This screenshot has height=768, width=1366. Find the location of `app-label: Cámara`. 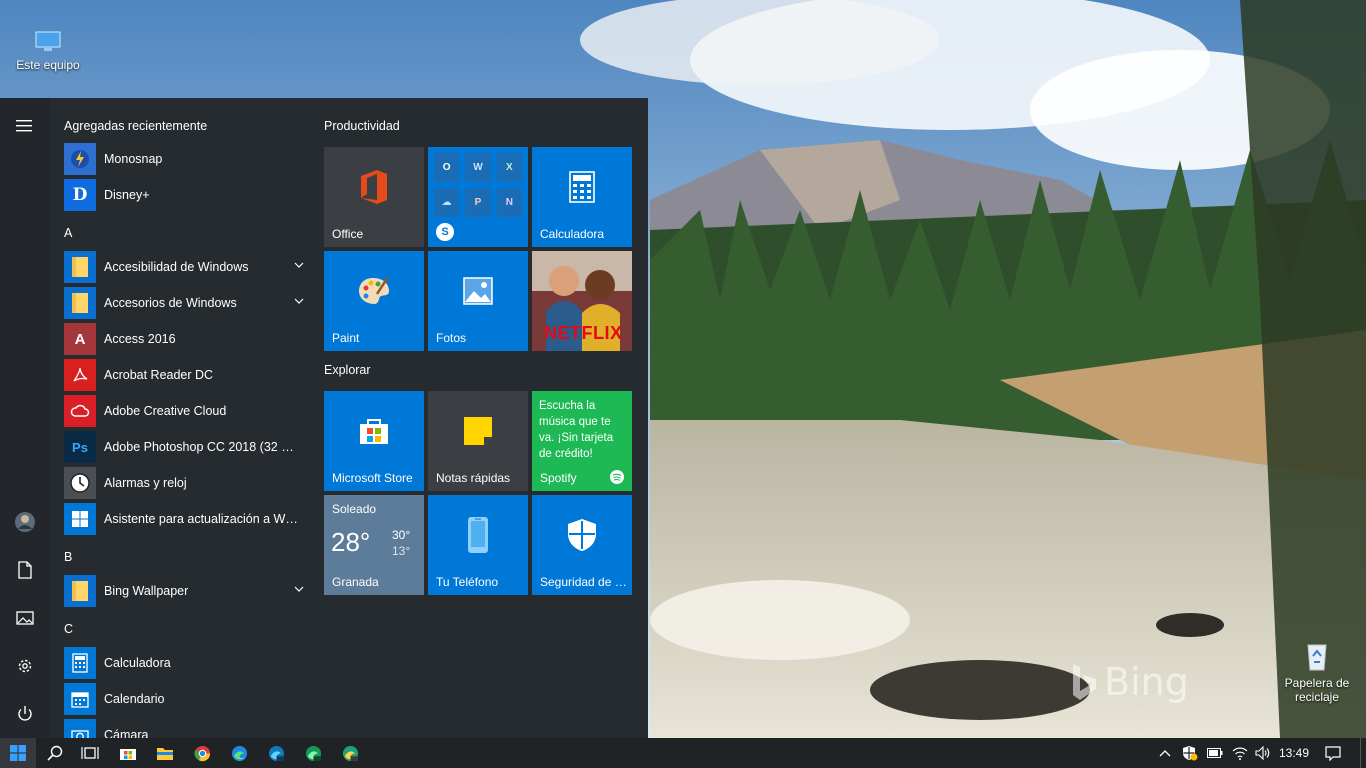

app-label: Cámara is located at coordinates (126, 733).